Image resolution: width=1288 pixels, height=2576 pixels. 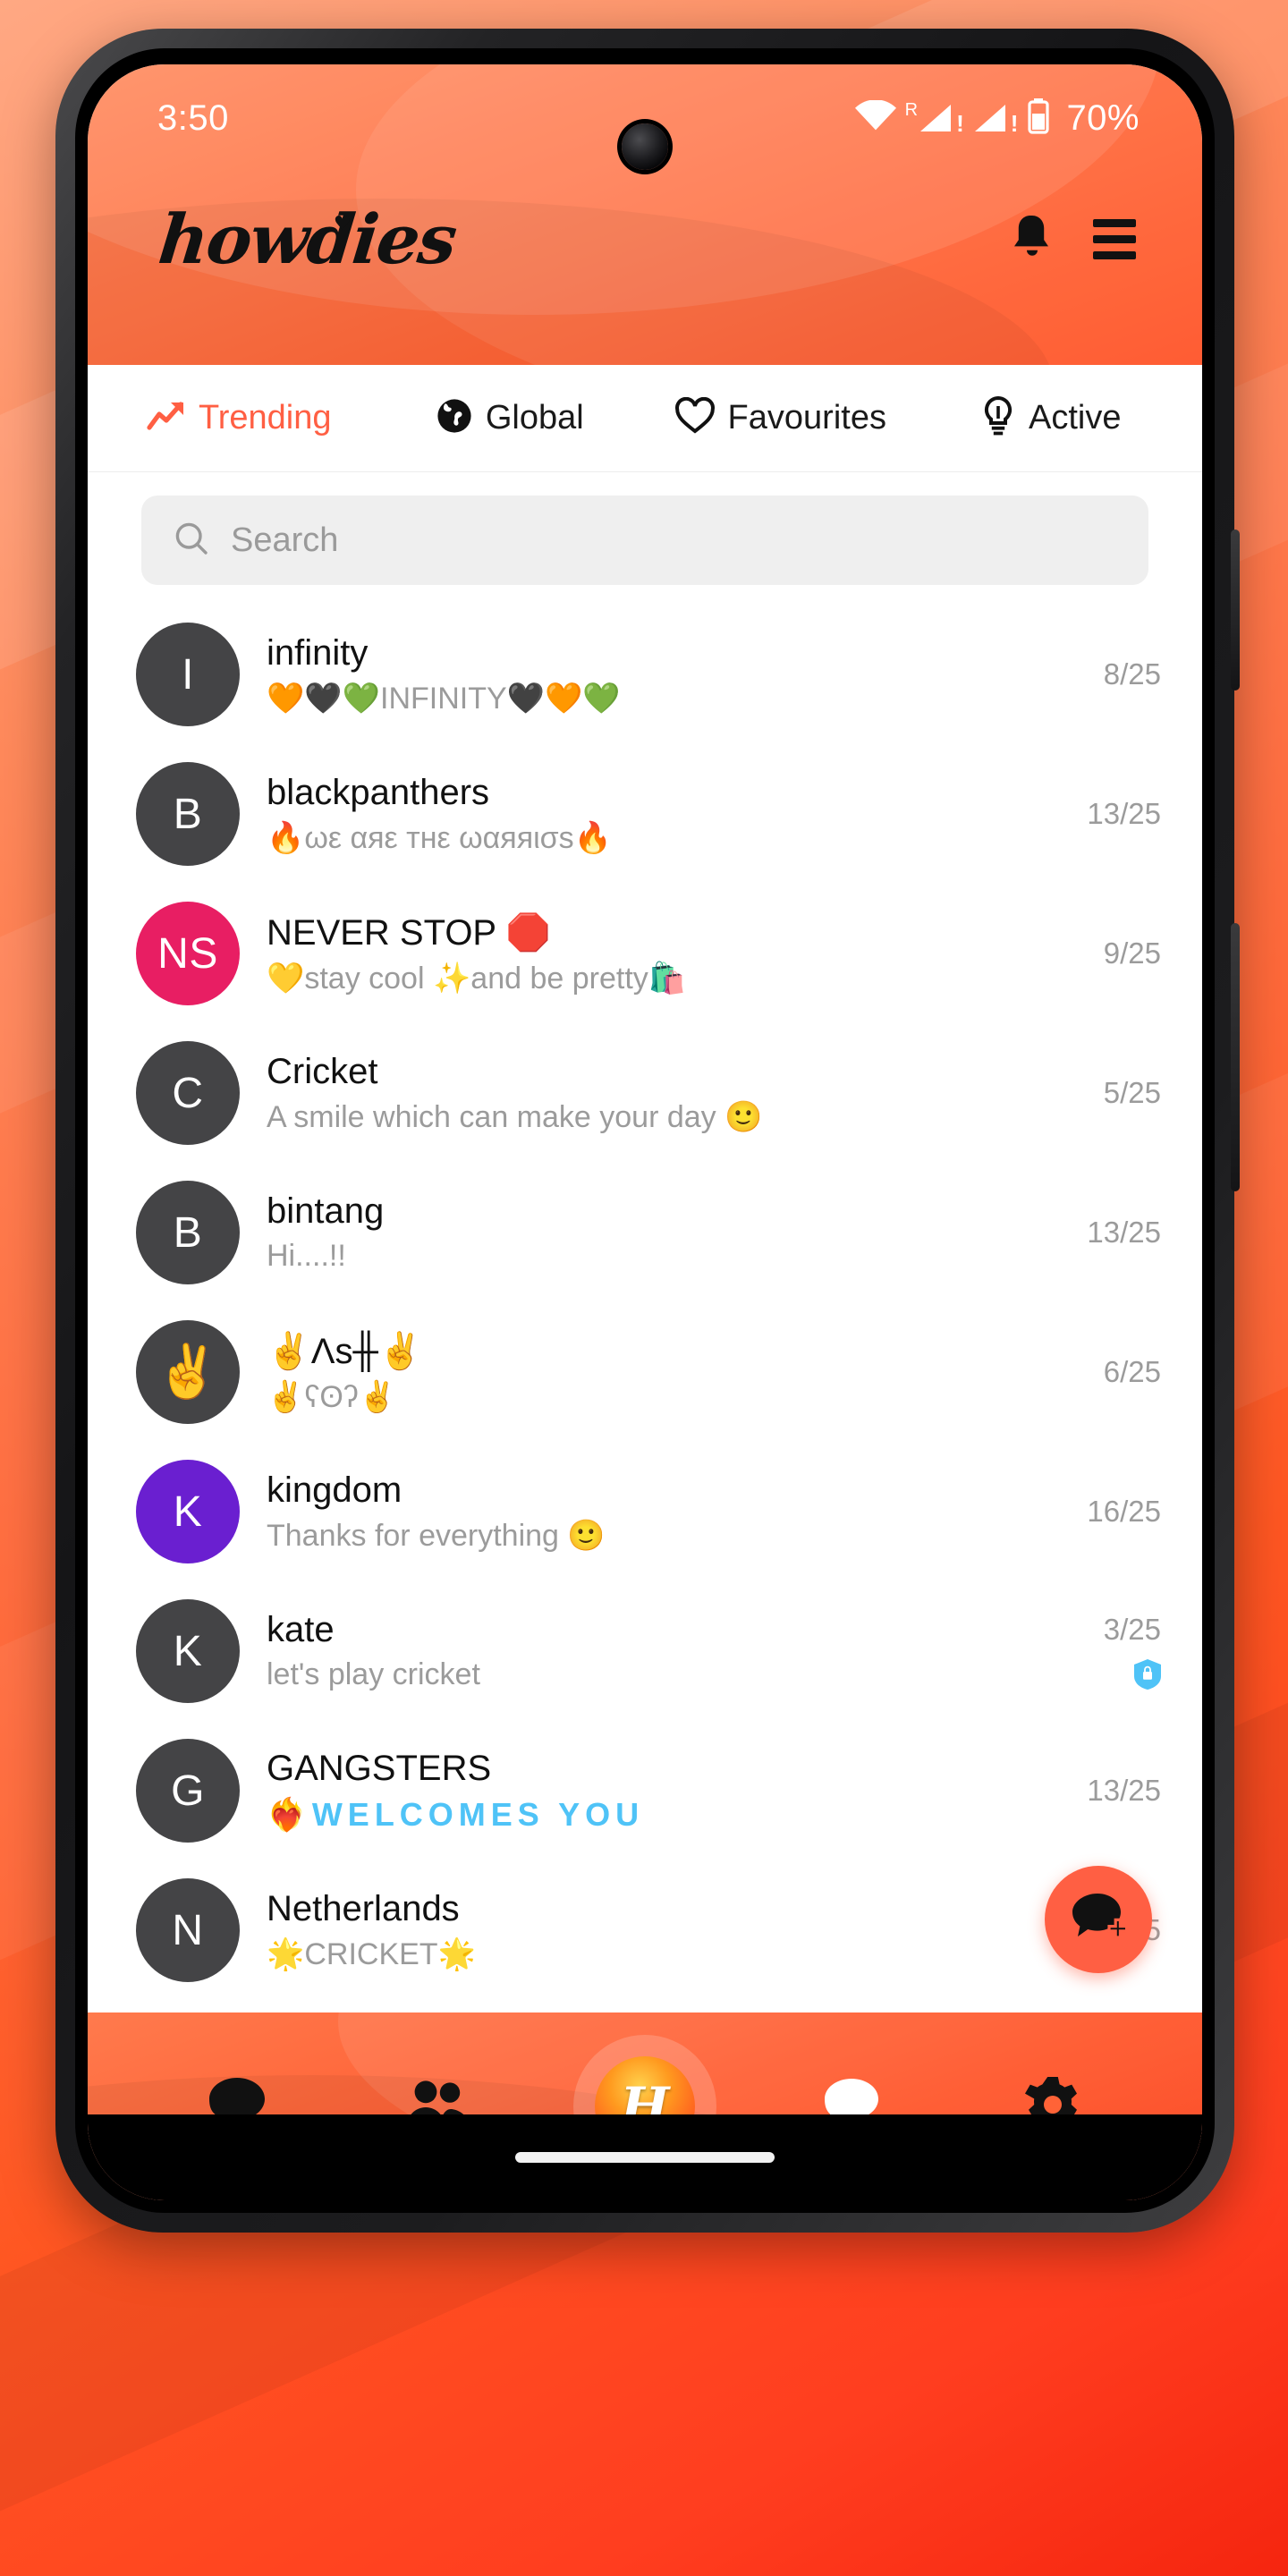 What do you see at coordinates (633, 1093) in the screenshot?
I see `room-info: Cricket A smile which can make your day 🙂` at bounding box center [633, 1093].